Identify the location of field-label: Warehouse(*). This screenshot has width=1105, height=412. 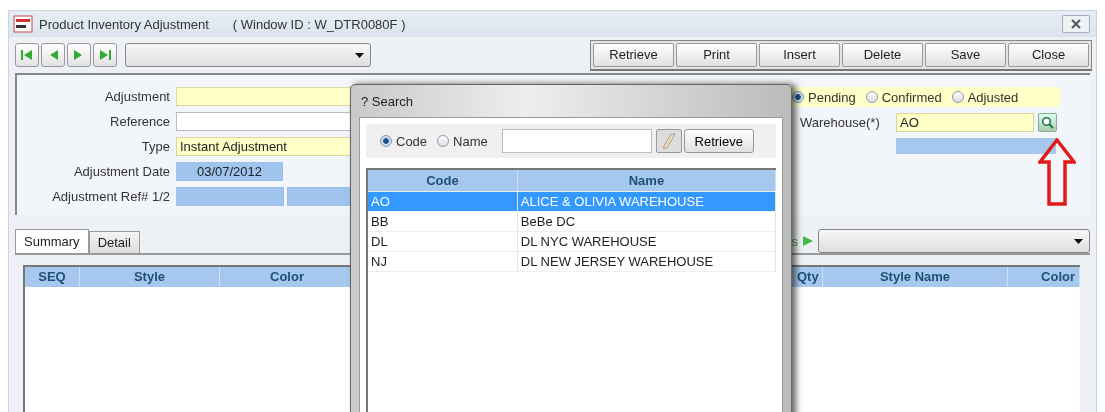
(840, 122).